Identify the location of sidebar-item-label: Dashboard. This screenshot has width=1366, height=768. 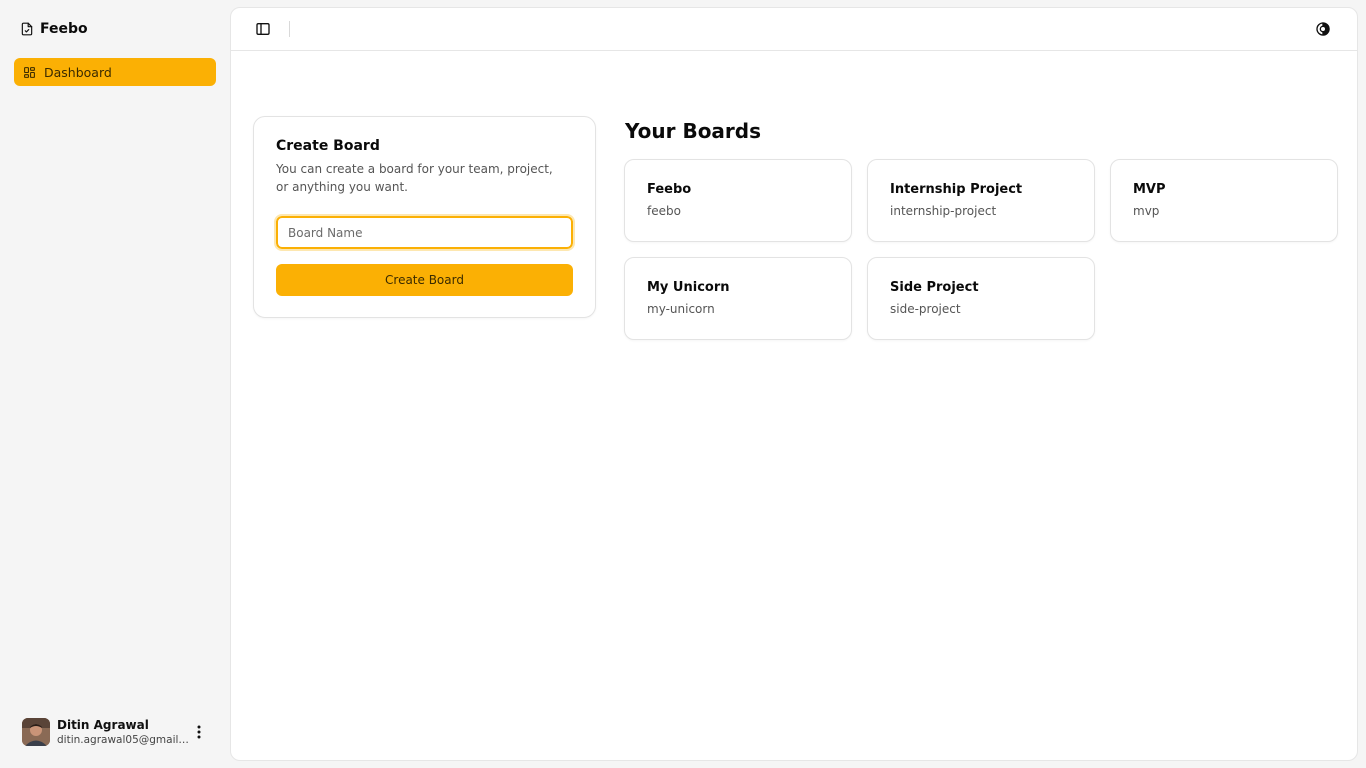
(78, 72).